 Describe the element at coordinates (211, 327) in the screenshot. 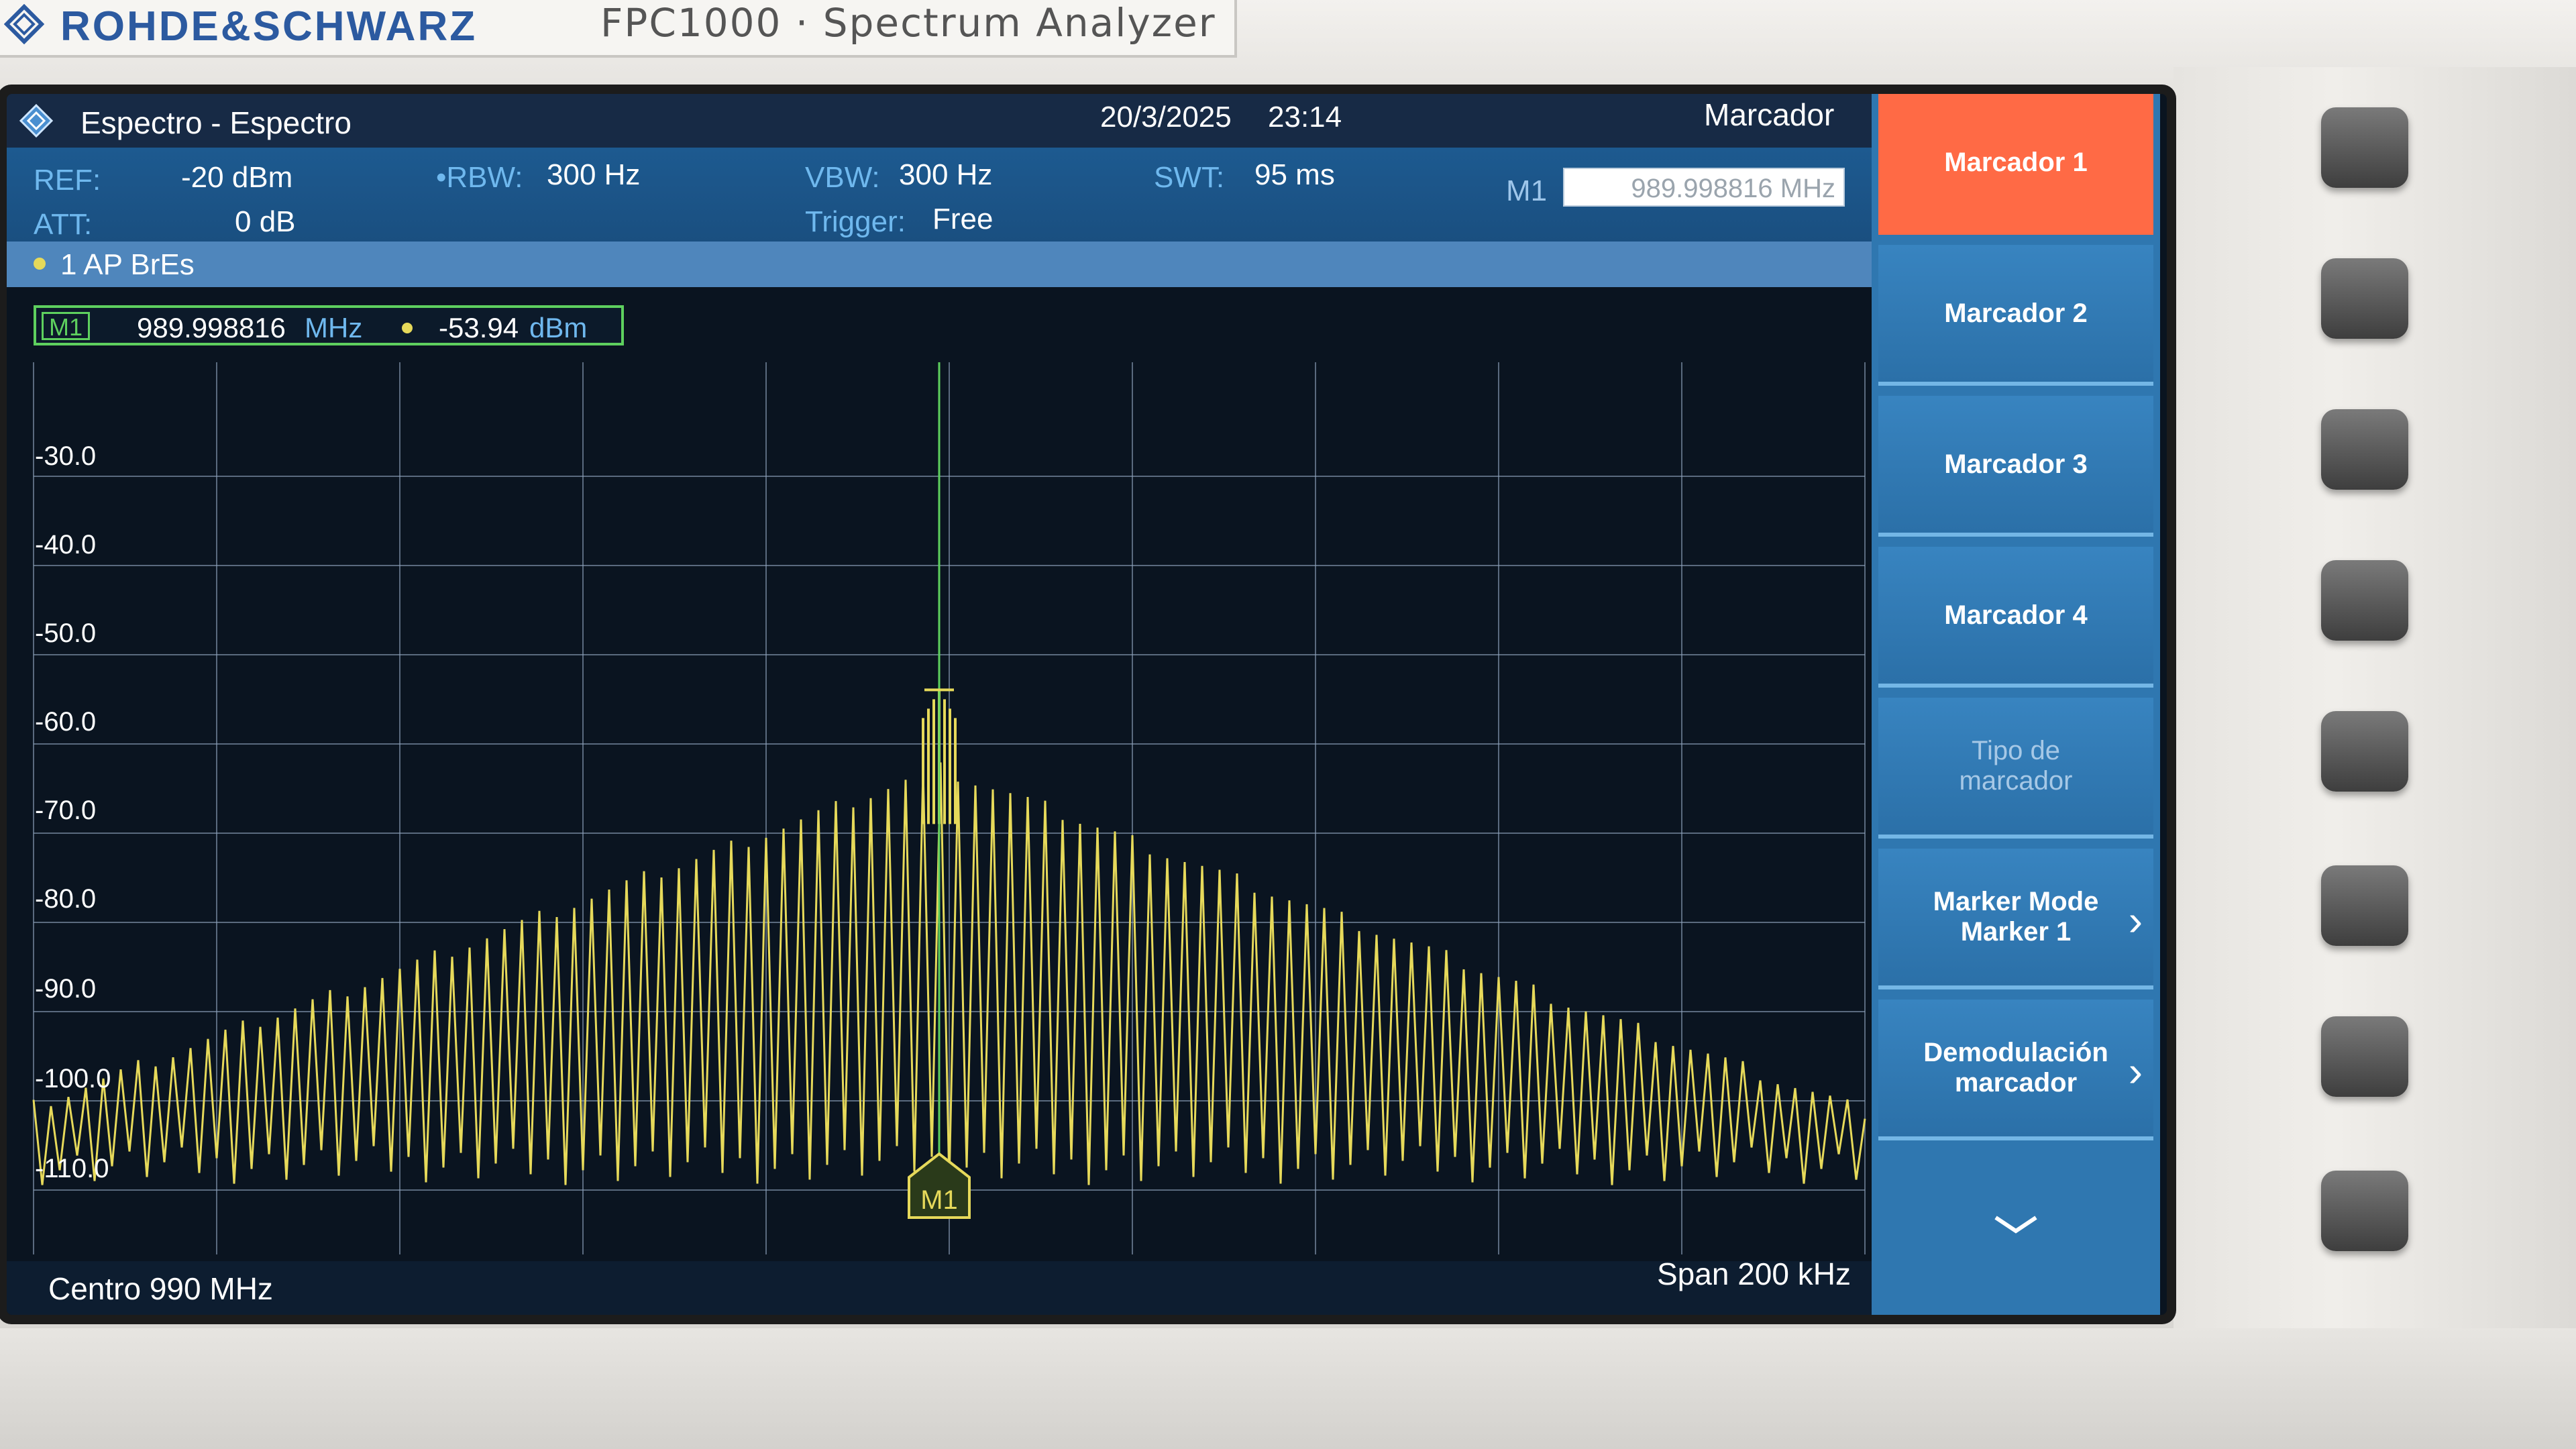

I see `marker-frequency: 989.998816` at that location.